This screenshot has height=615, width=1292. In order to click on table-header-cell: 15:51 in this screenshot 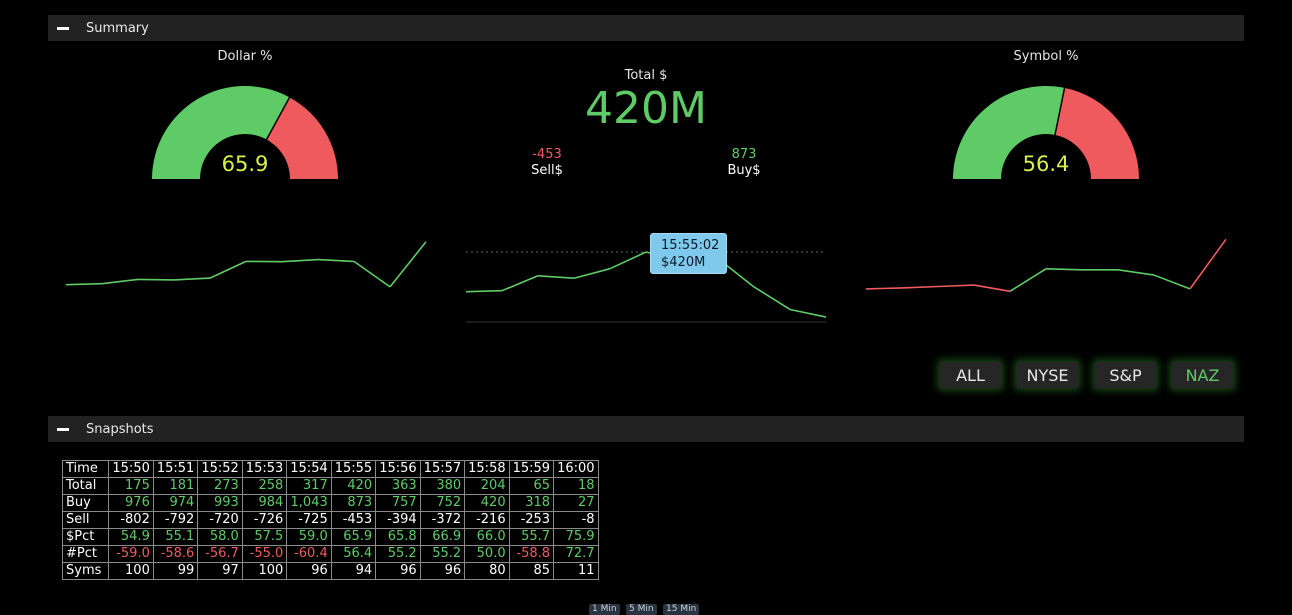, I will do `click(175, 469)`.